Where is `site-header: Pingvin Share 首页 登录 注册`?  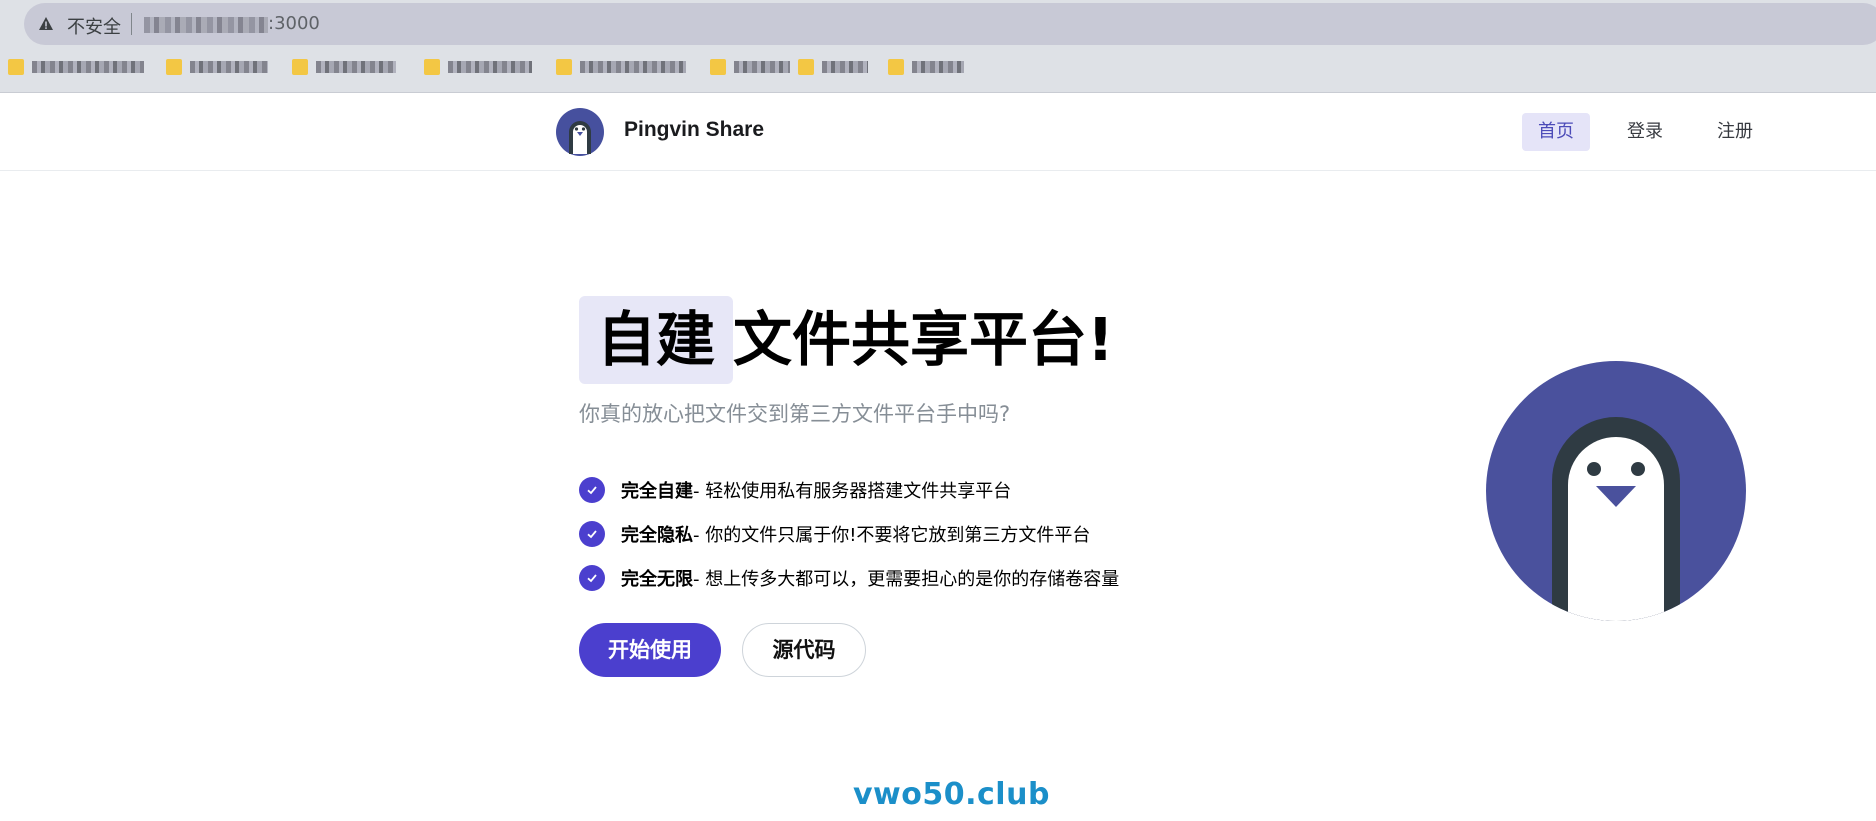 site-header: Pingvin Share 首页 登录 注册 is located at coordinates (938, 132).